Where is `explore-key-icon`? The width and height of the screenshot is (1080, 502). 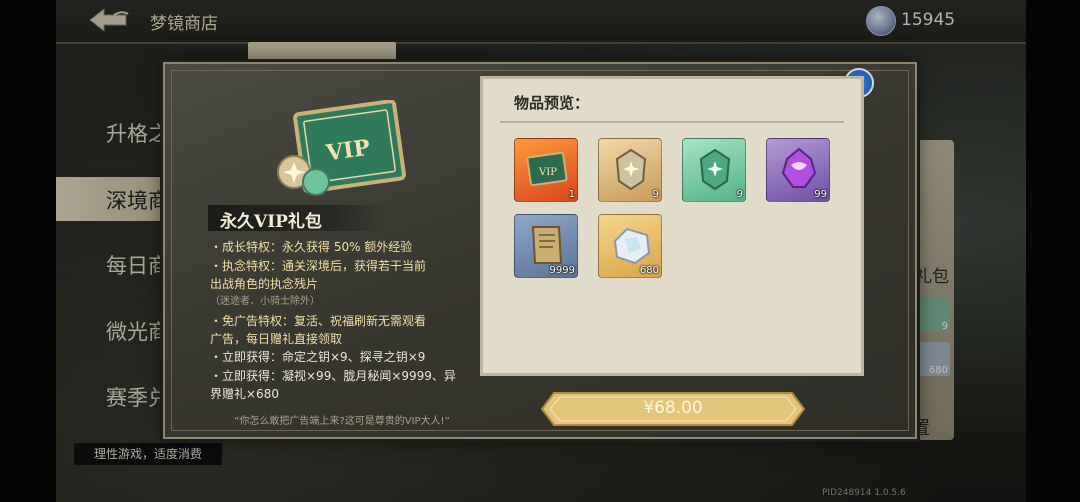 explore-key-icon is located at coordinates (715, 169).